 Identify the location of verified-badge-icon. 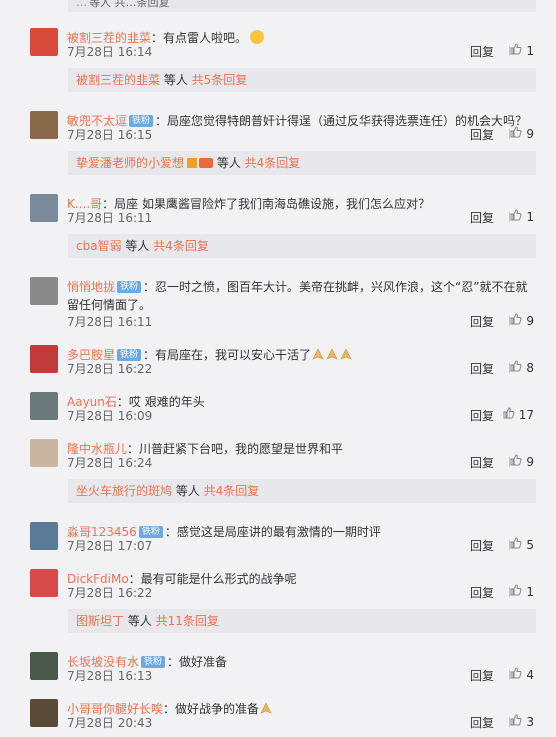
(192, 163).